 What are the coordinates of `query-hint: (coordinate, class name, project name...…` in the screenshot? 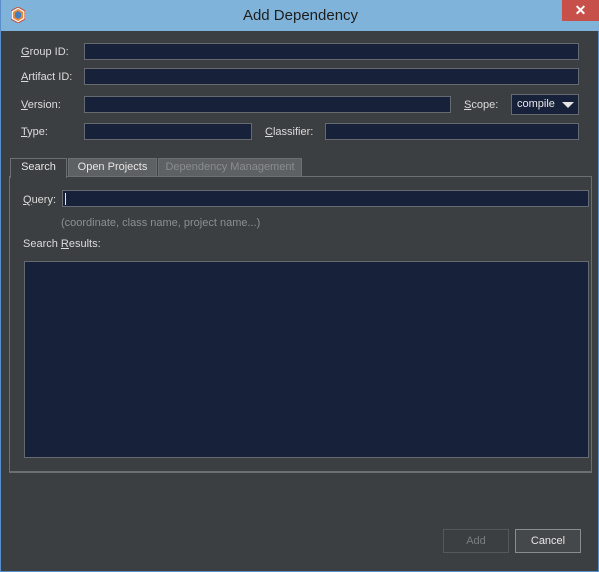 It's located at (161, 223).